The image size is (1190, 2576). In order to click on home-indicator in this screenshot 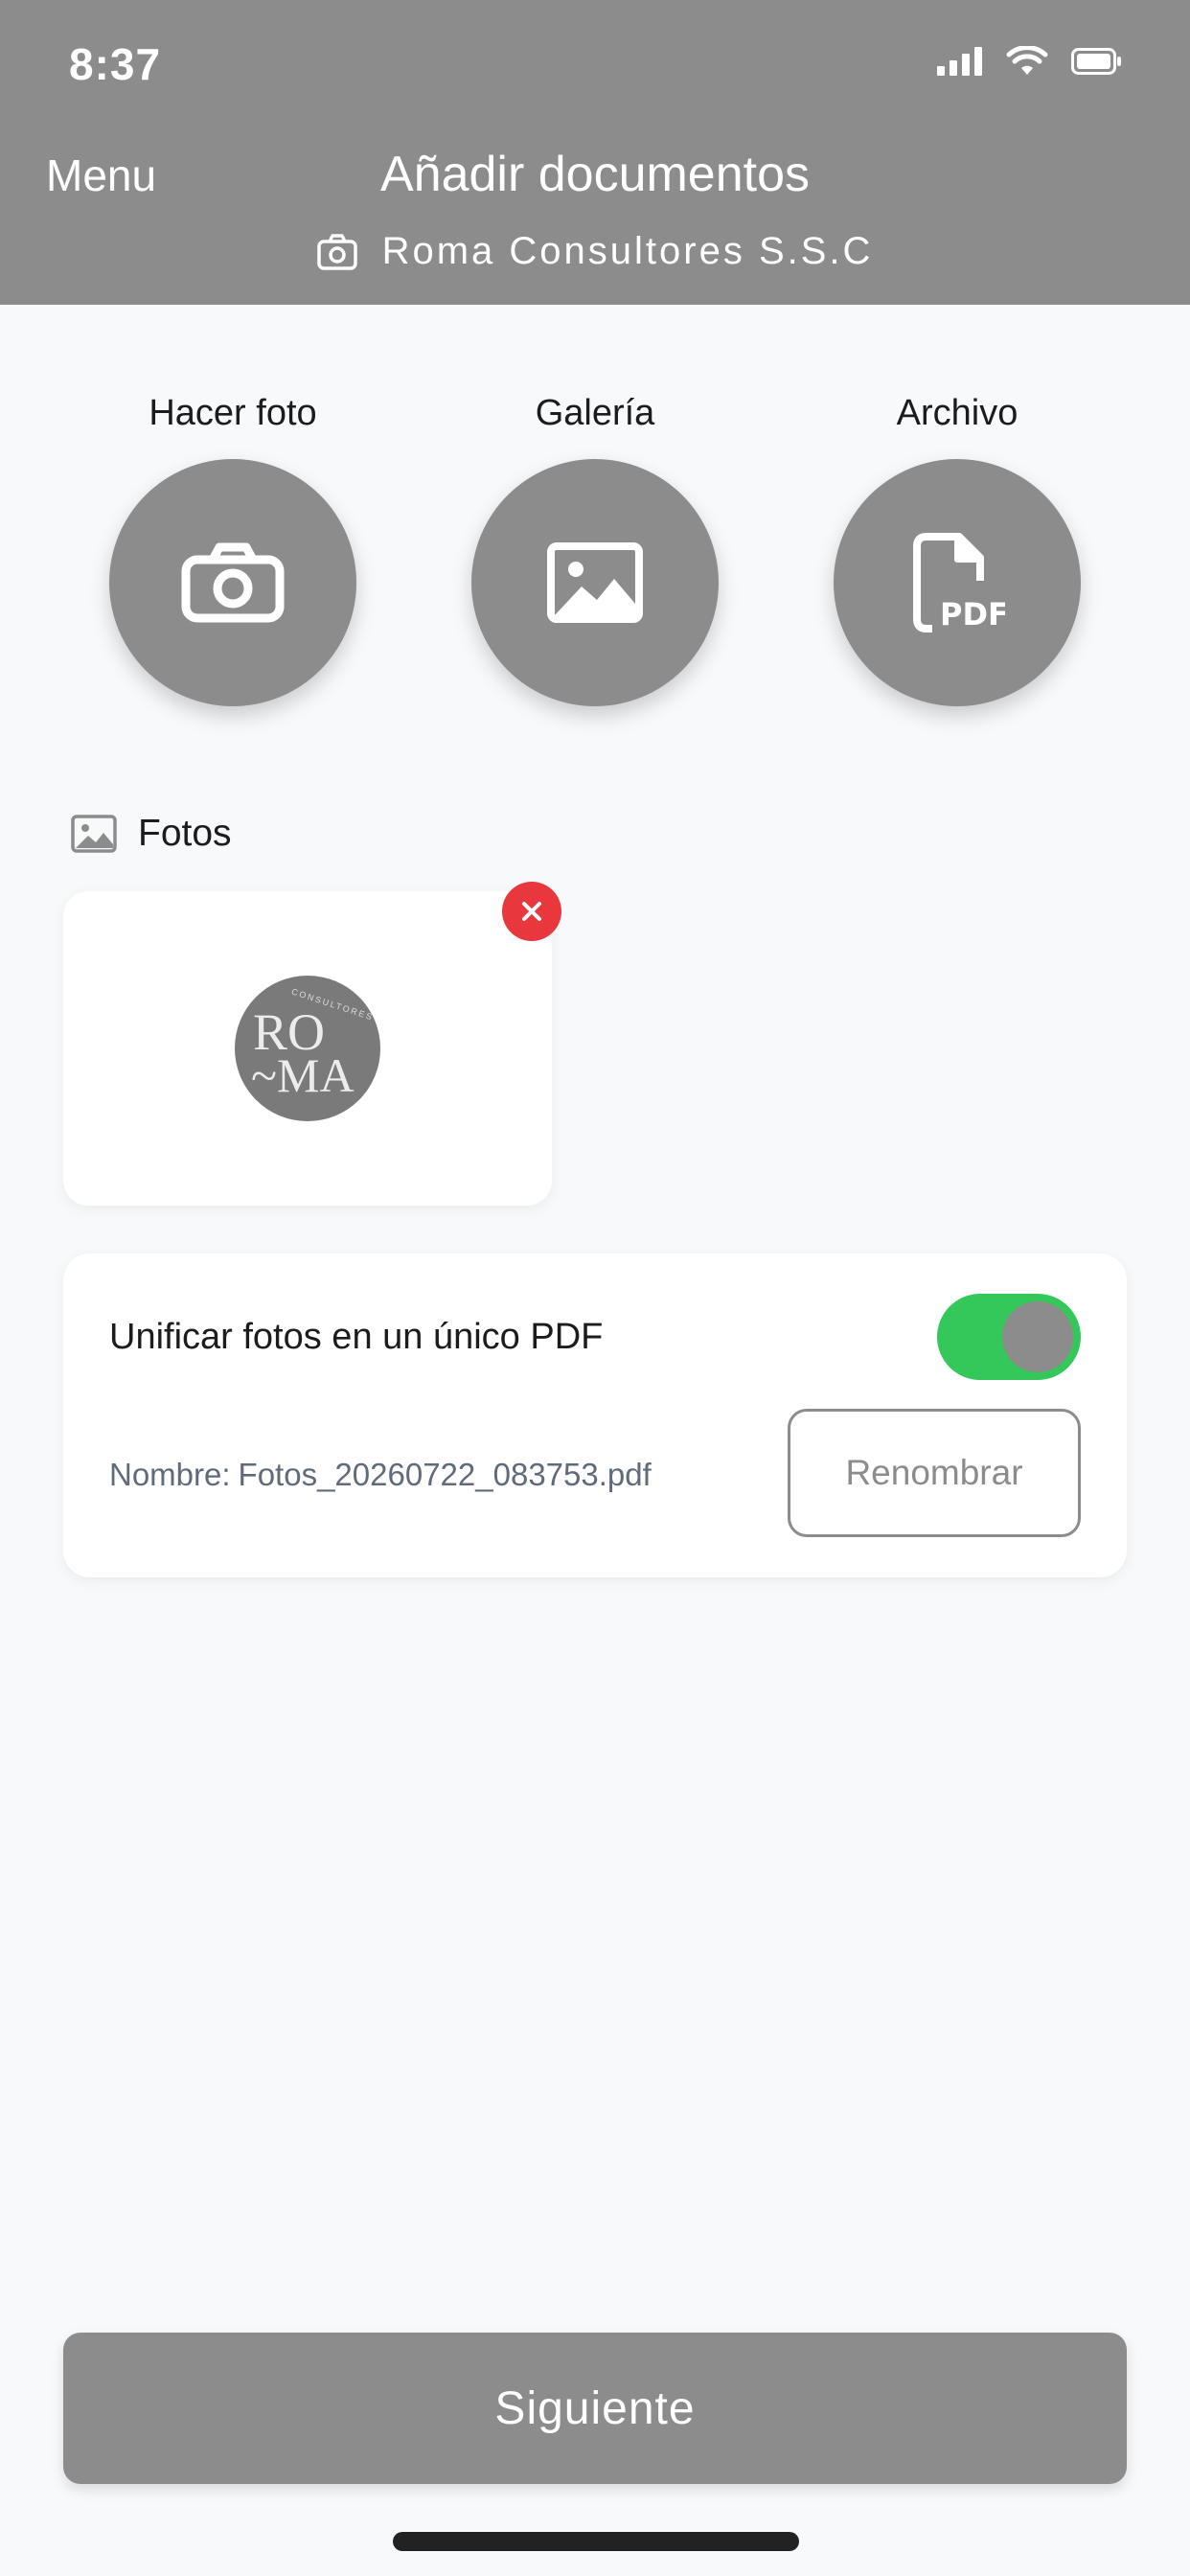, I will do `click(596, 2541)`.